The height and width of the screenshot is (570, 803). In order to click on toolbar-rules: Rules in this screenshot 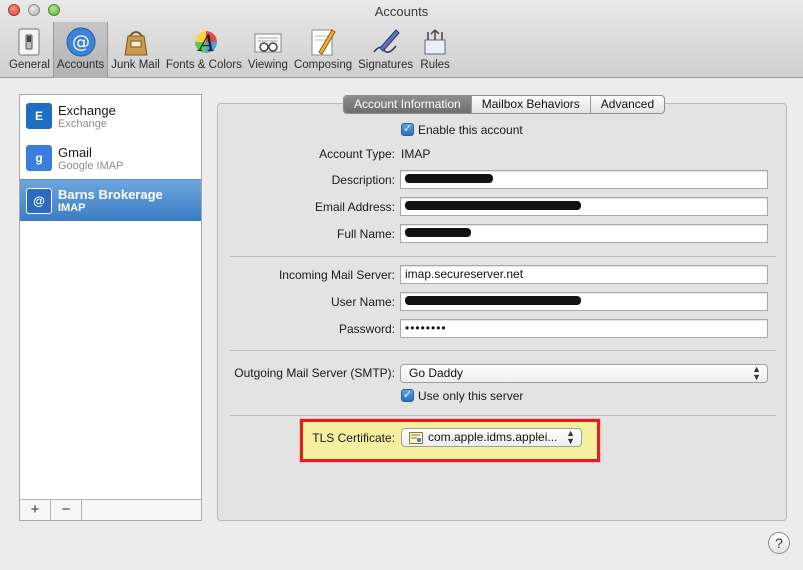, I will do `click(435, 50)`.